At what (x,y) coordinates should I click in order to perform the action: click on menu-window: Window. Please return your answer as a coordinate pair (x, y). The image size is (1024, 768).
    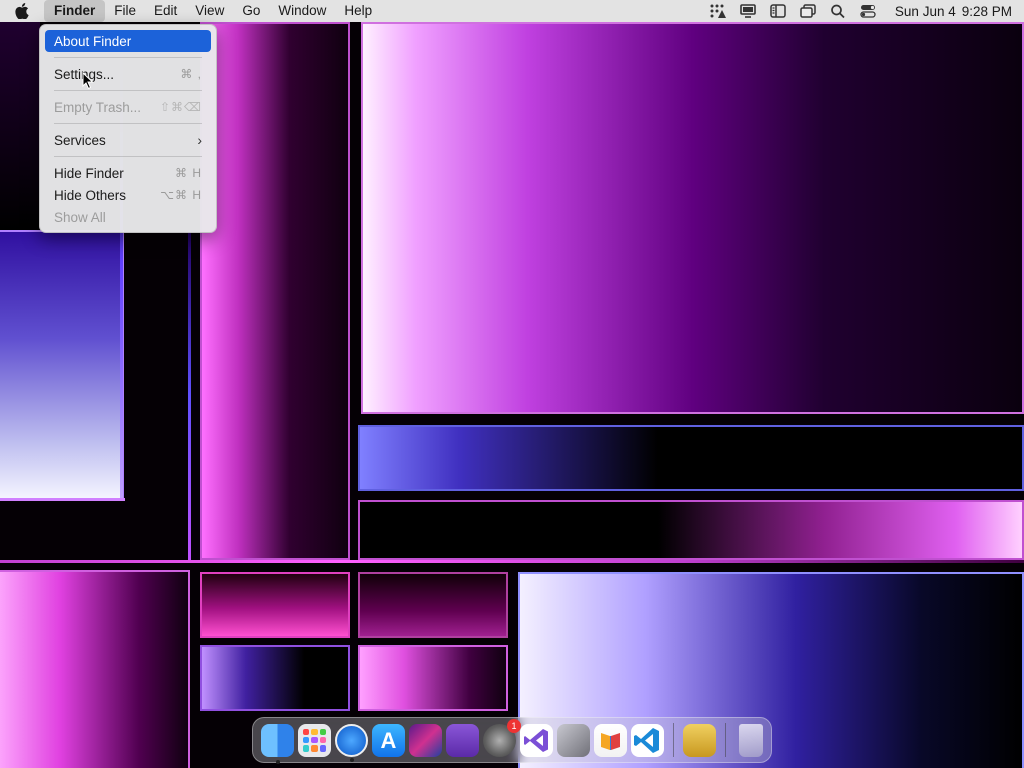
    Looking at the image, I should click on (302, 11).